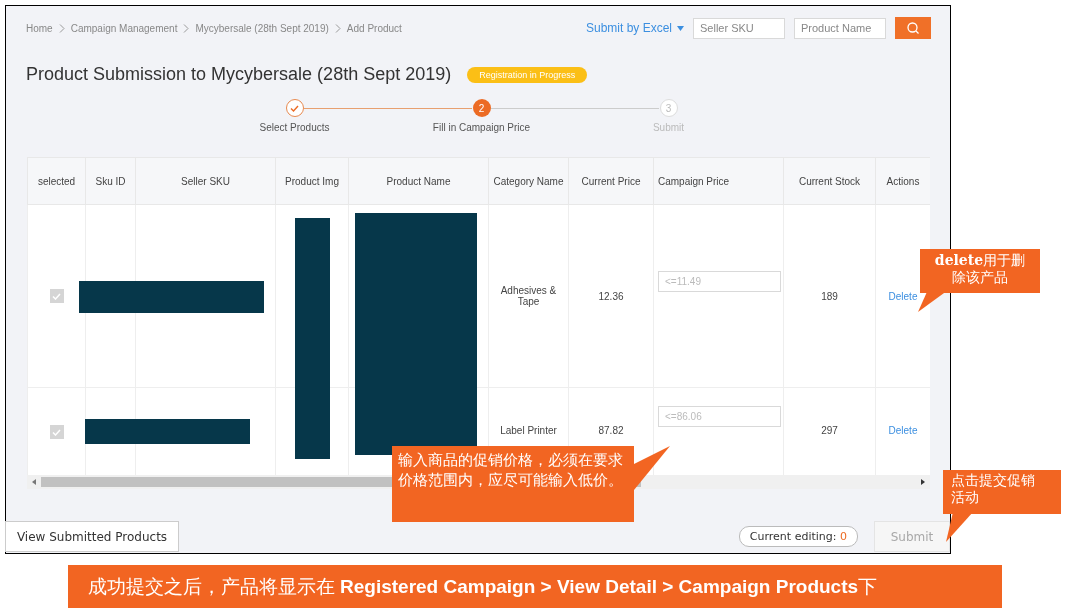  I want to click on column-header: Current Price, so click(611, 181).